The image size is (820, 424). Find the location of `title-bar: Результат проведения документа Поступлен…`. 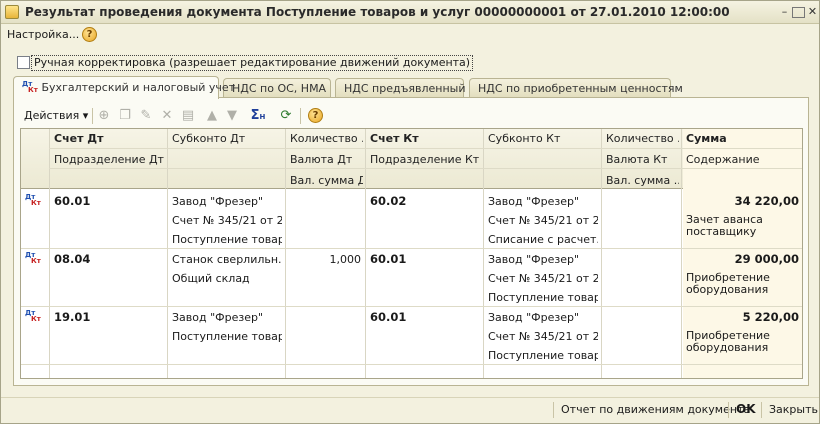

title-bar: Результат проведения документа Поступлен… is located at coordinates (410, 12).